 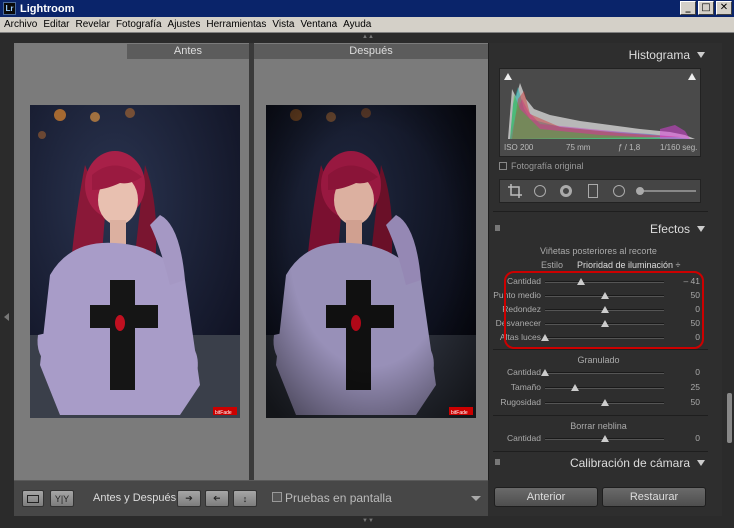 What do you see at coordinates (566, 191) in the screenshot?
I see `red-eye-tool-icon` at bounding box center [566, 191].